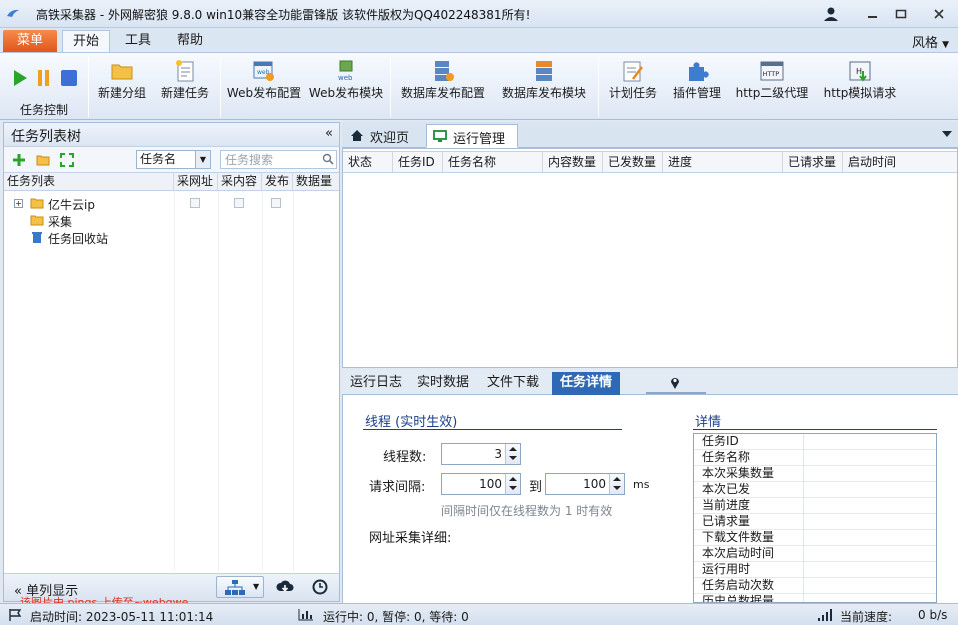 The width and height of the screenshot is (958, 625). Describe the element at coordinates (44, 78) in the screenshot. I see `pause-icon` at that location.